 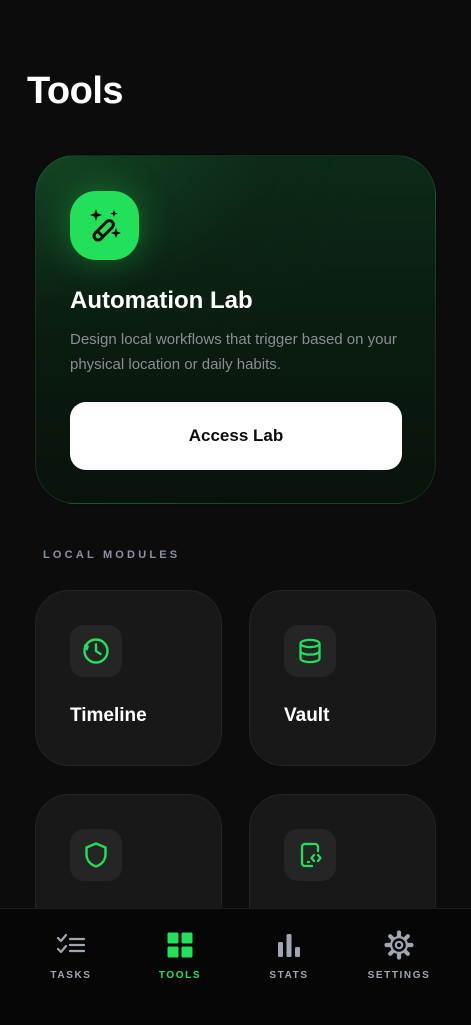 What do you see at coordinates (399, 945) in the screenshot?
I see `gear-icon` at bounding box center [399, 945].